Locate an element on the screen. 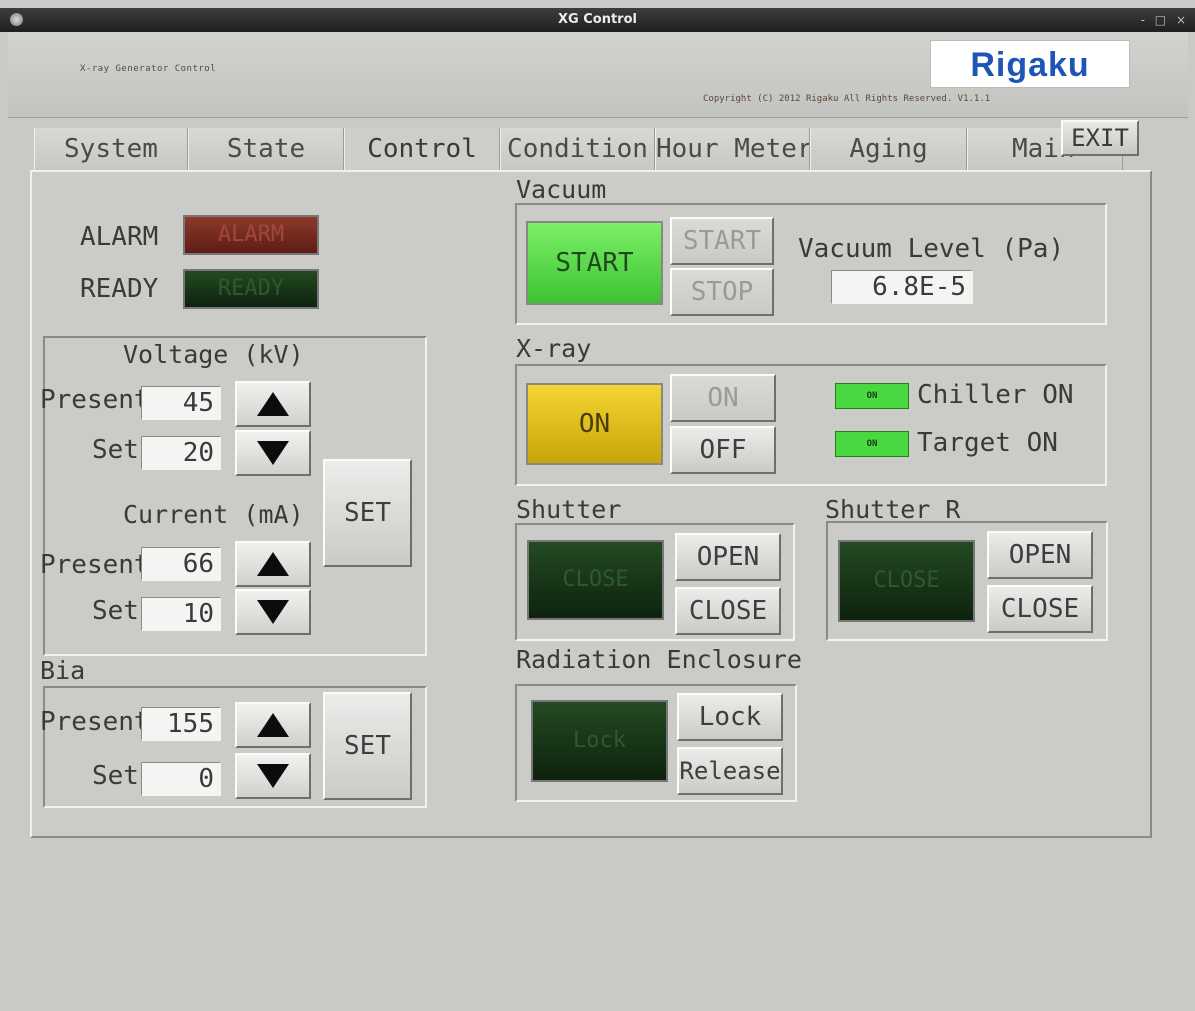  current-set-label: Set is located at coordinates (115, 611).